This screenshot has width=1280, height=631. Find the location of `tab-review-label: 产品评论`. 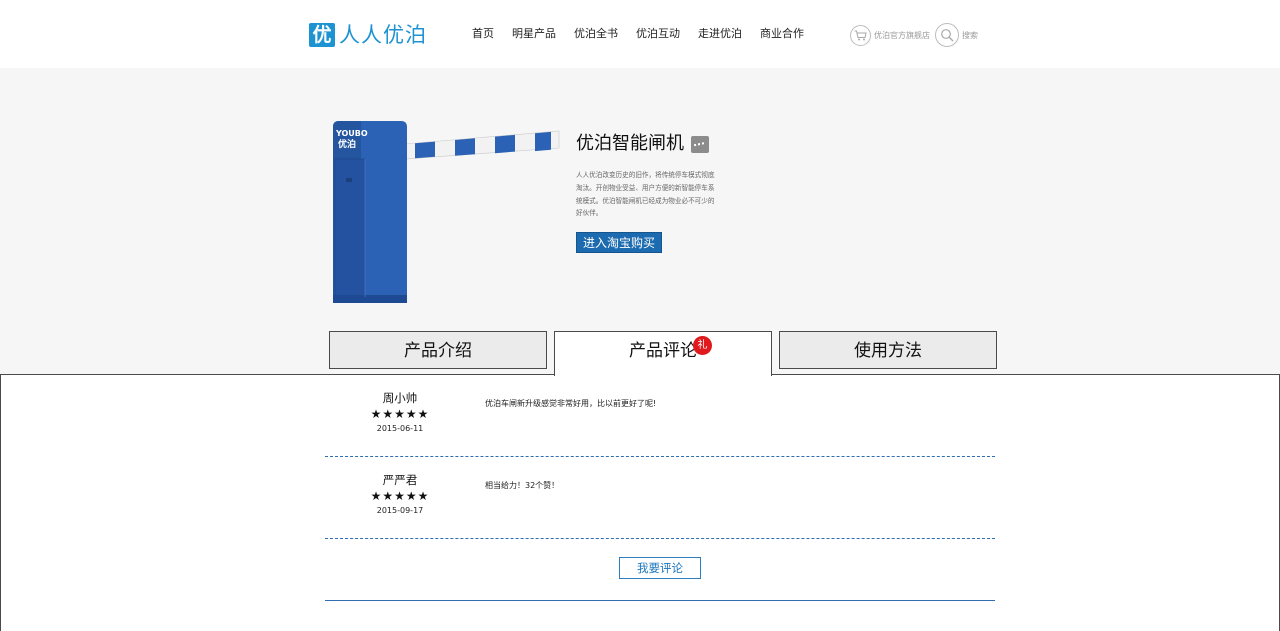

tab-review-label: 产品评论 is located at coordinates (663, 351).